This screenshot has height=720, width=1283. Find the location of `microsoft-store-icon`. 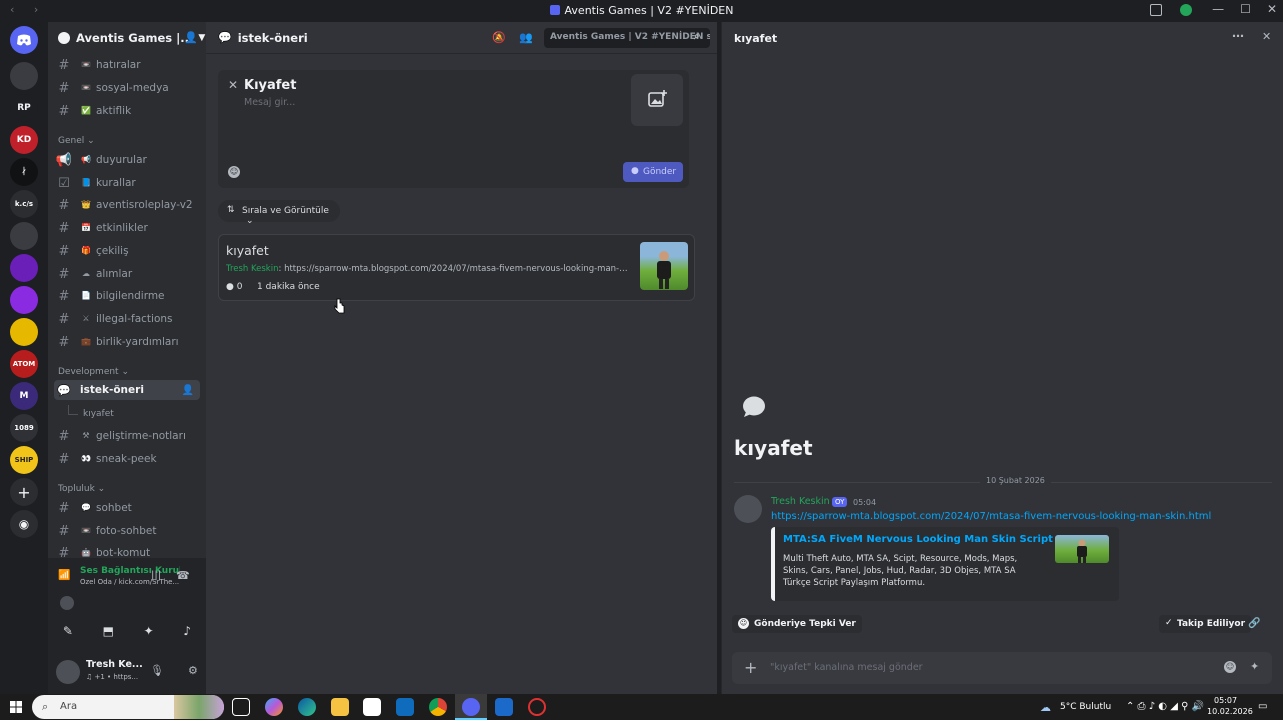

microsoft-store-icon is located at coordinates (372, 707).